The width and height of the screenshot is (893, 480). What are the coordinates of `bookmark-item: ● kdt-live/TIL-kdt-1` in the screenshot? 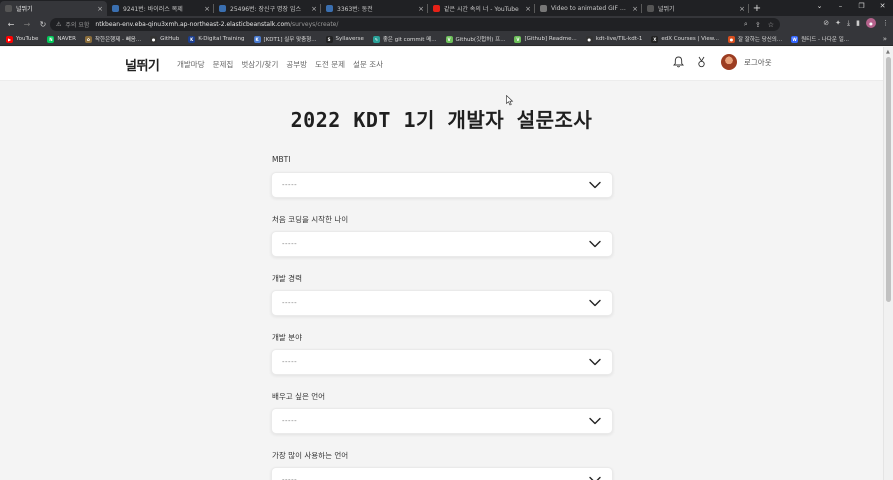 It's located at (613, 39).